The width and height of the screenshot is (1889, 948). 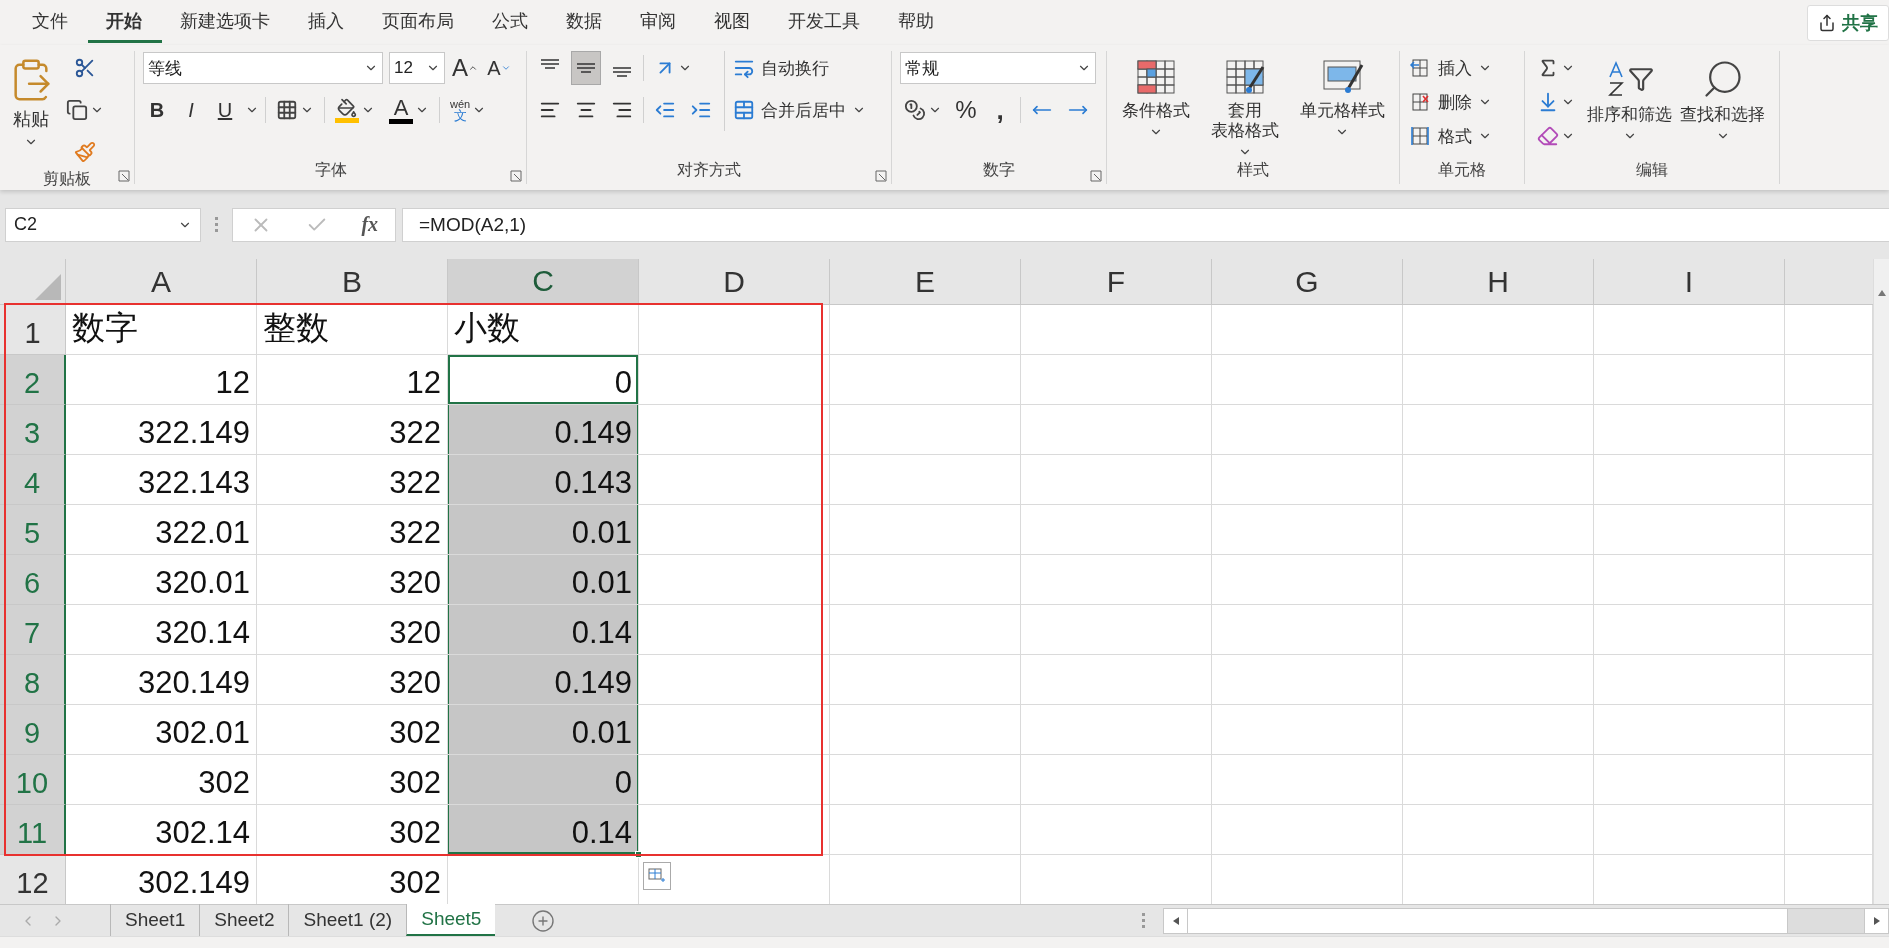 What do you see at coordinates (733, 22) in the screenshot?
I see `ribbon-tab: 视图` at bounding box center [733, 22].